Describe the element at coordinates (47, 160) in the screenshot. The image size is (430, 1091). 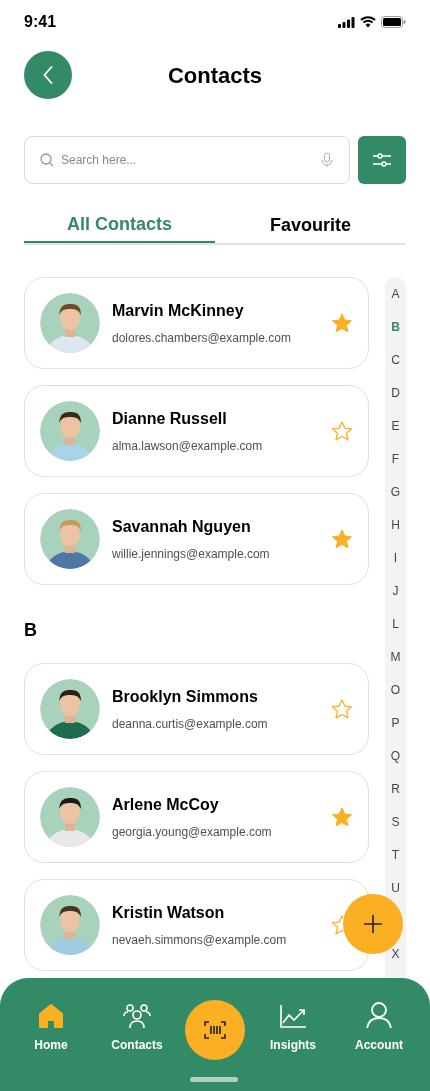
I see `search-icon` at that location.